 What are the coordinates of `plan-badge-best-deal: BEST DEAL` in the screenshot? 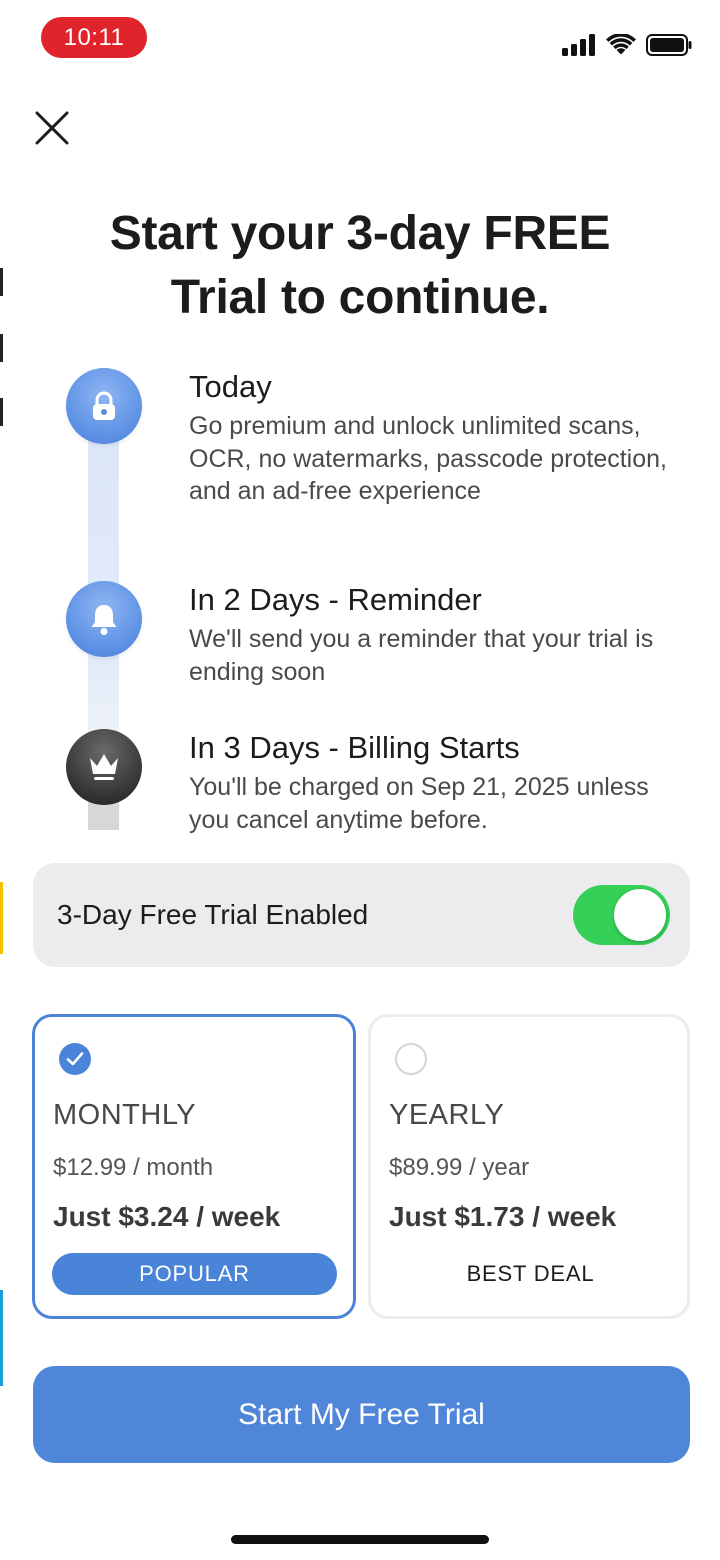 It's located at (530, 1273).